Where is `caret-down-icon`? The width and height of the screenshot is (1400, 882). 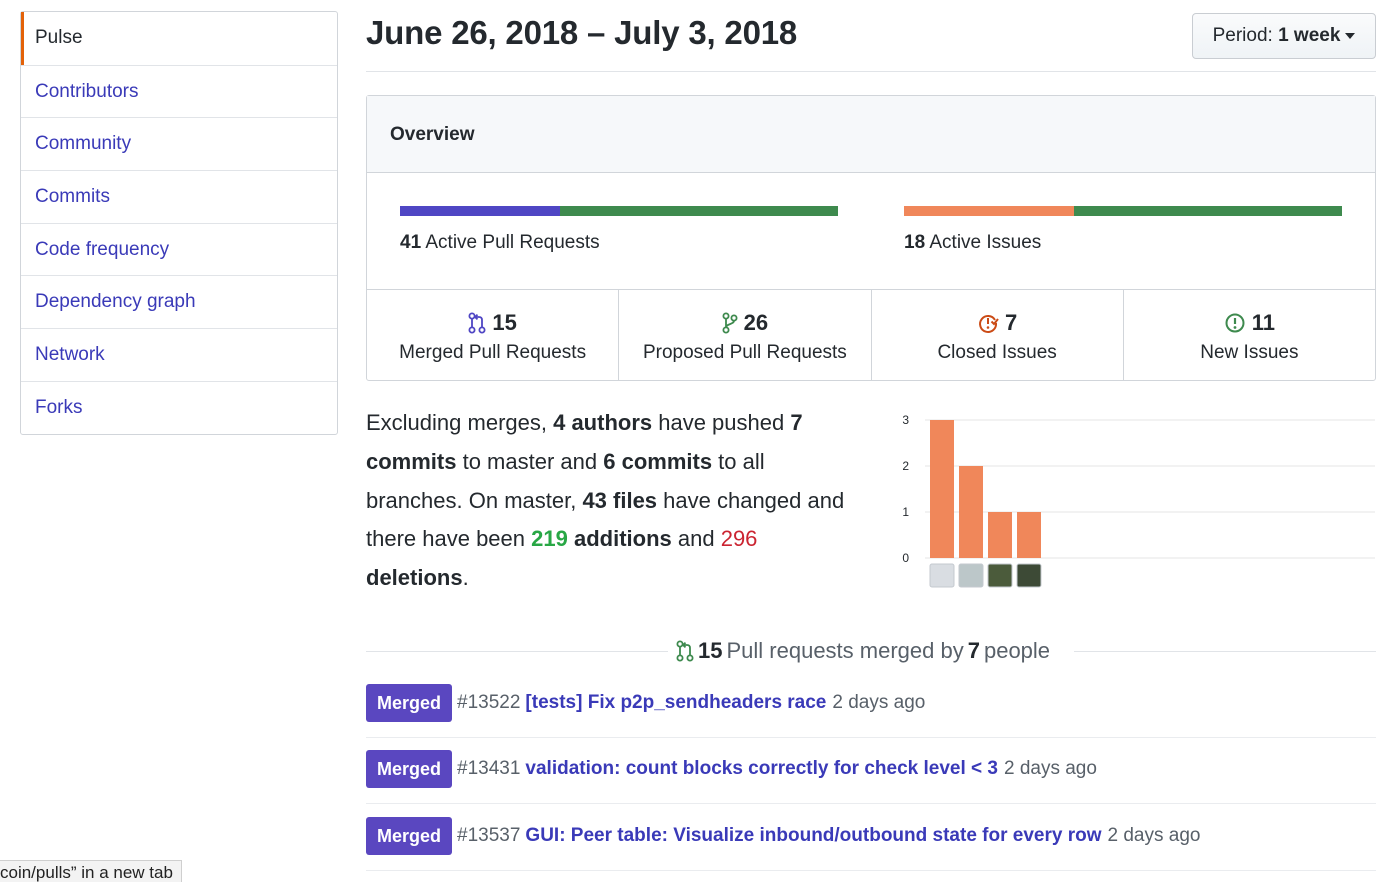
caret-down-icon is located at coordinates (1350, 35).